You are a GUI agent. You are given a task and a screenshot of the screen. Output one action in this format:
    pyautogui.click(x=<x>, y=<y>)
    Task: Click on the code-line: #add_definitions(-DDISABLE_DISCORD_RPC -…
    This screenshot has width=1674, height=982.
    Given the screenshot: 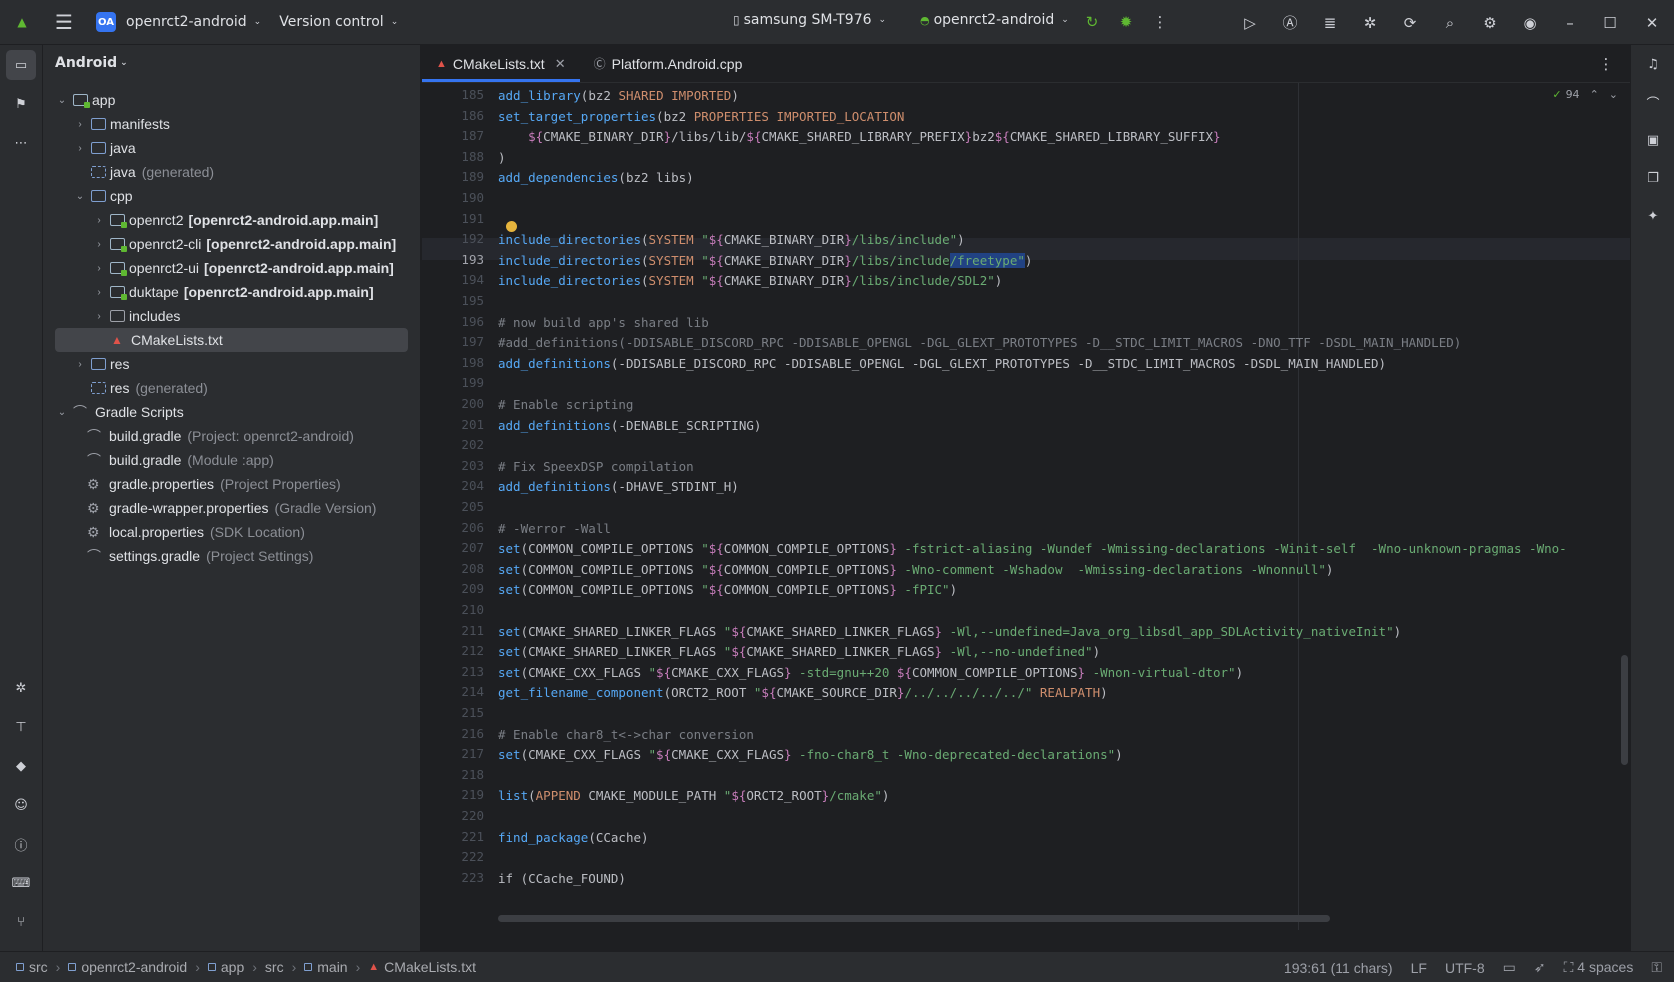 What is the action you would take?
    pyautogui.click(x=979, y=343)
    